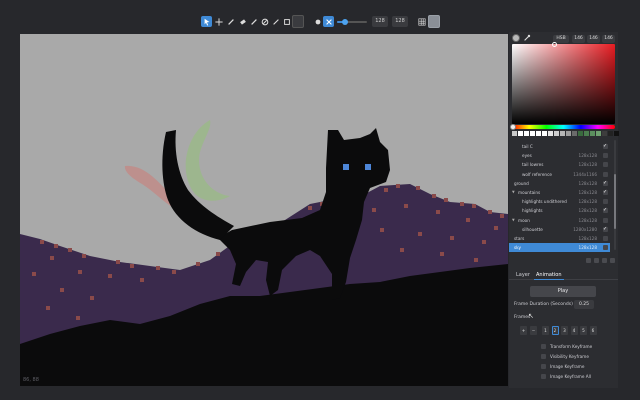 Image resolution: width=640 pixels, height=400 pixels. What do you see at coordinates (513, 127) in the screenshot?
I see `hue-slider-knob` at bounding box center [513, 127].